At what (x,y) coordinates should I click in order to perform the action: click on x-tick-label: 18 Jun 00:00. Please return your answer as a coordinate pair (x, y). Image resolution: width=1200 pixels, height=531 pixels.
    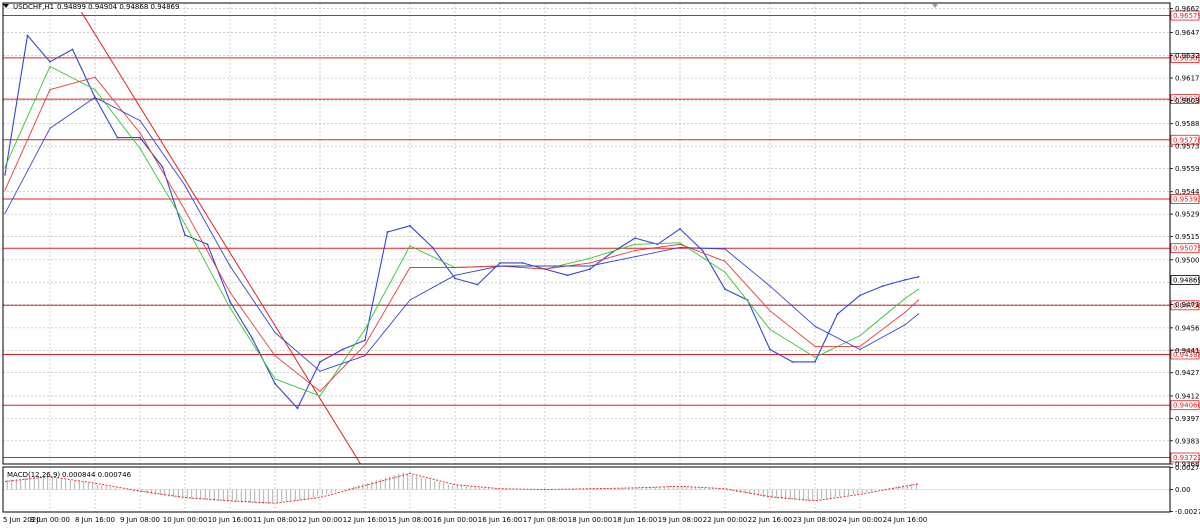
    Looking at the image, I should click on (590, 520).